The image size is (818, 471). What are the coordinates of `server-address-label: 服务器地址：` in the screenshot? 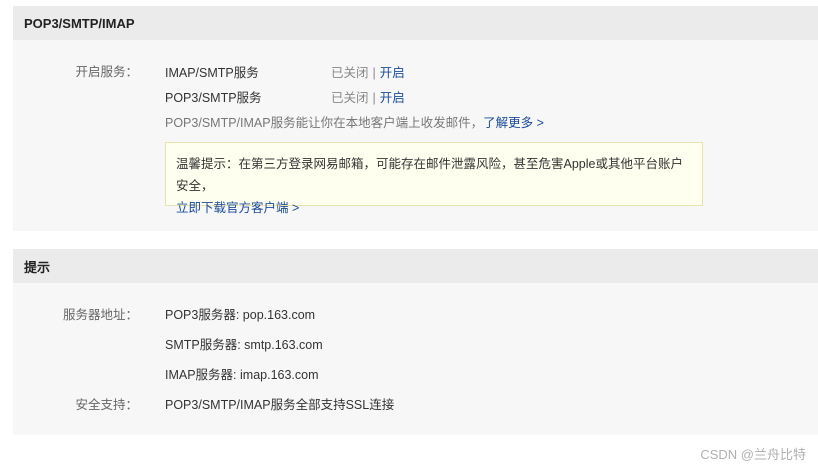 It's located at (100, 315).